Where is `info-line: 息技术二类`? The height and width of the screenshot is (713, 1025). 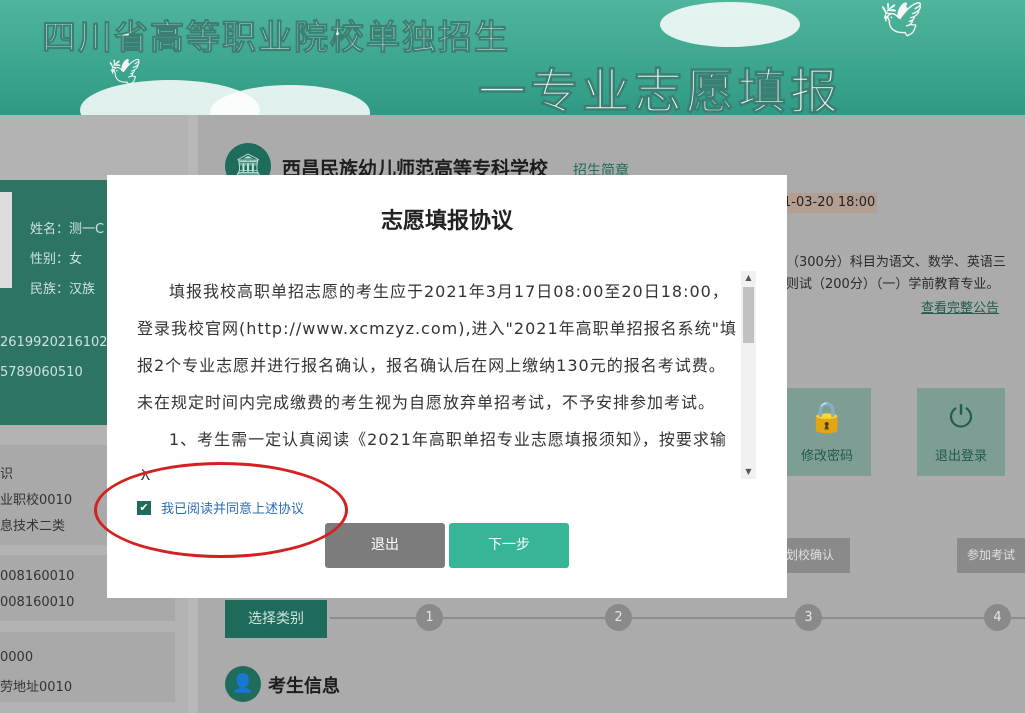
info-line: 息技术二类 is located at coordinates (33, 526).